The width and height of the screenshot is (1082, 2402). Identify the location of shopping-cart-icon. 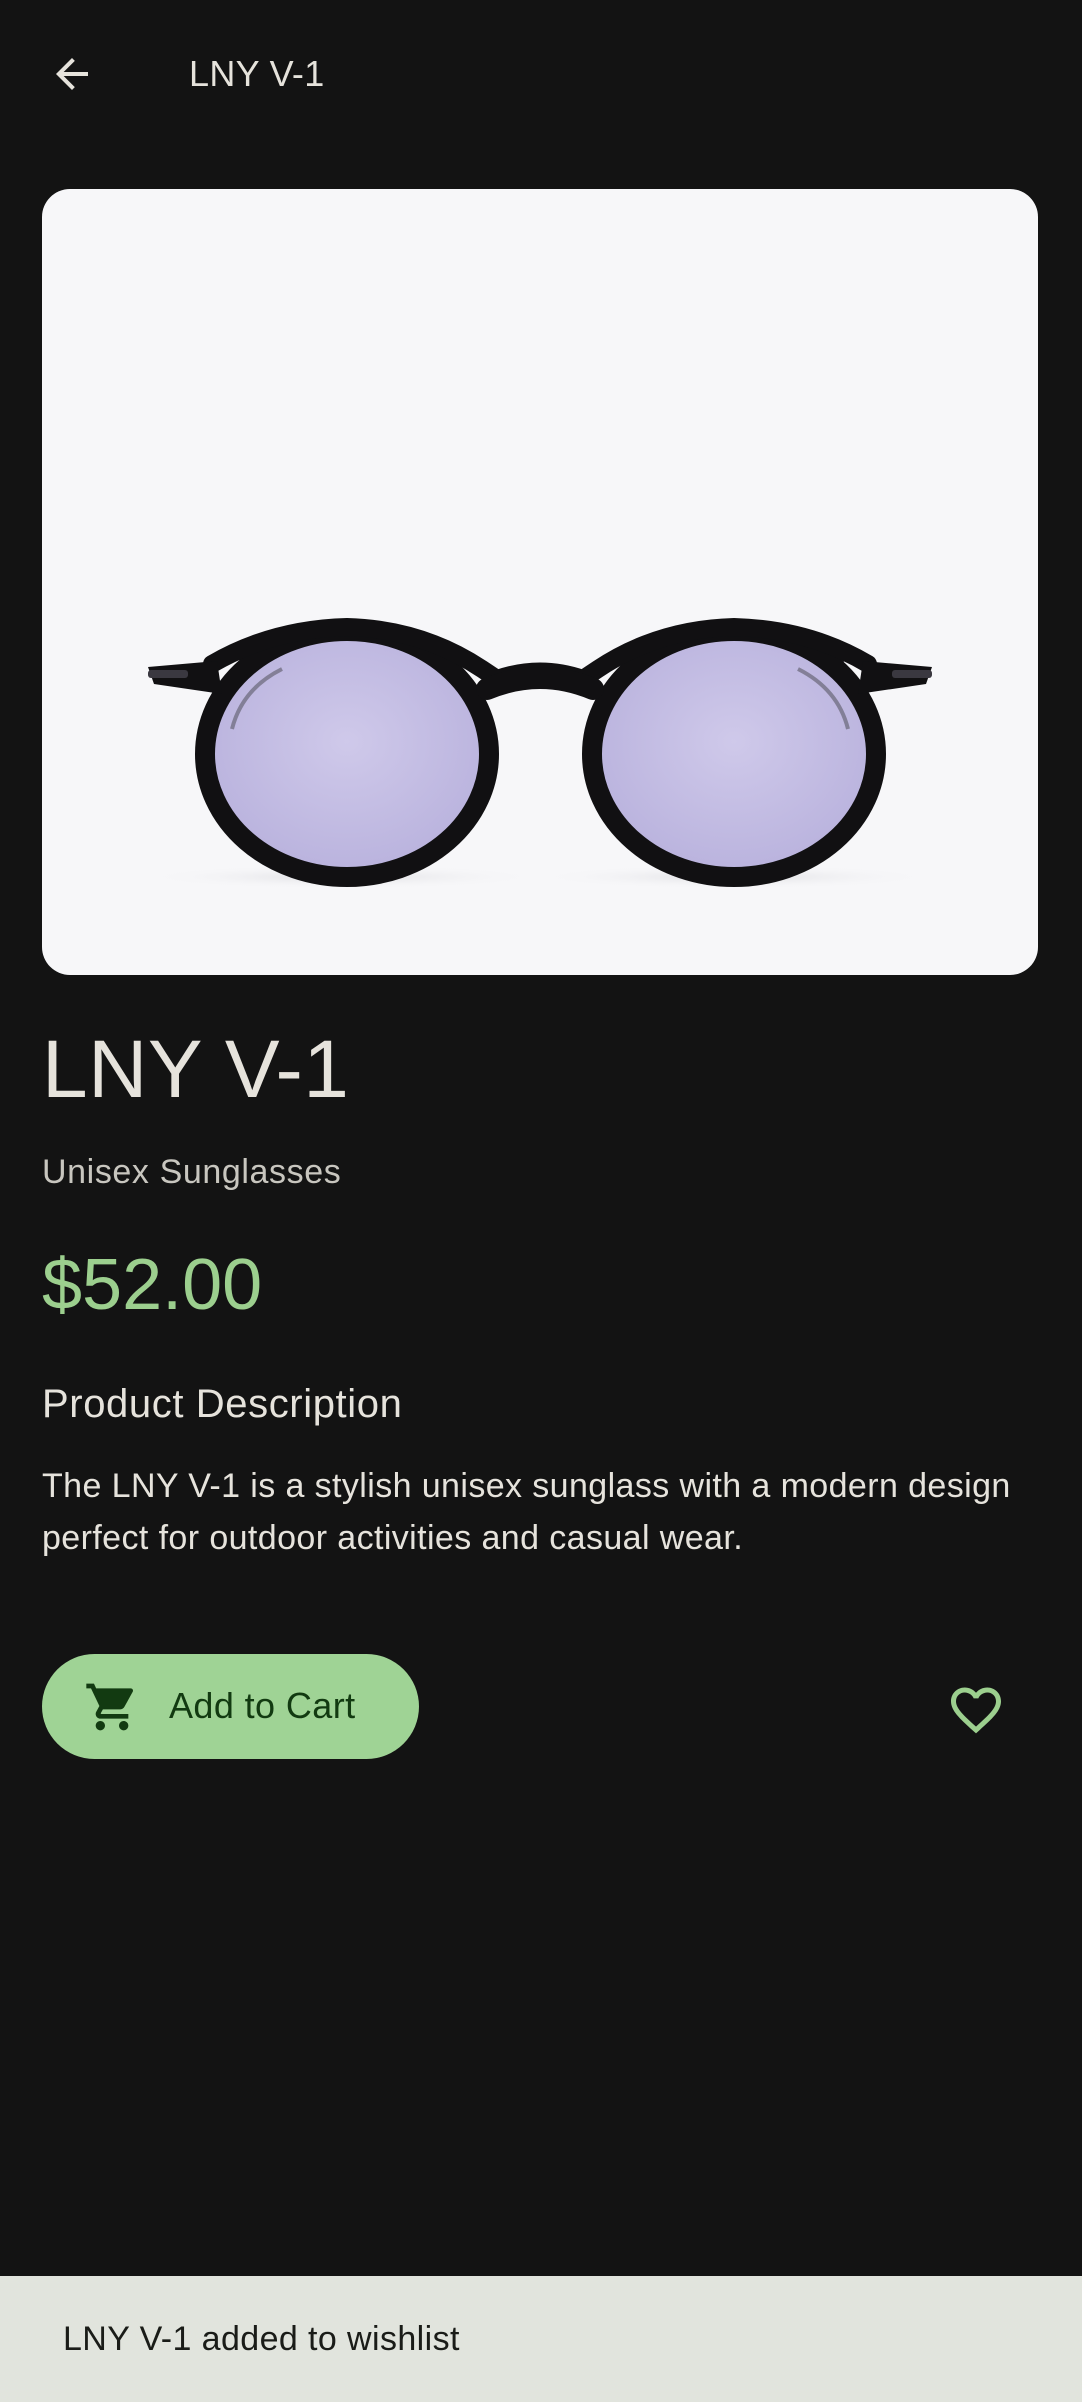
(110, 1707).